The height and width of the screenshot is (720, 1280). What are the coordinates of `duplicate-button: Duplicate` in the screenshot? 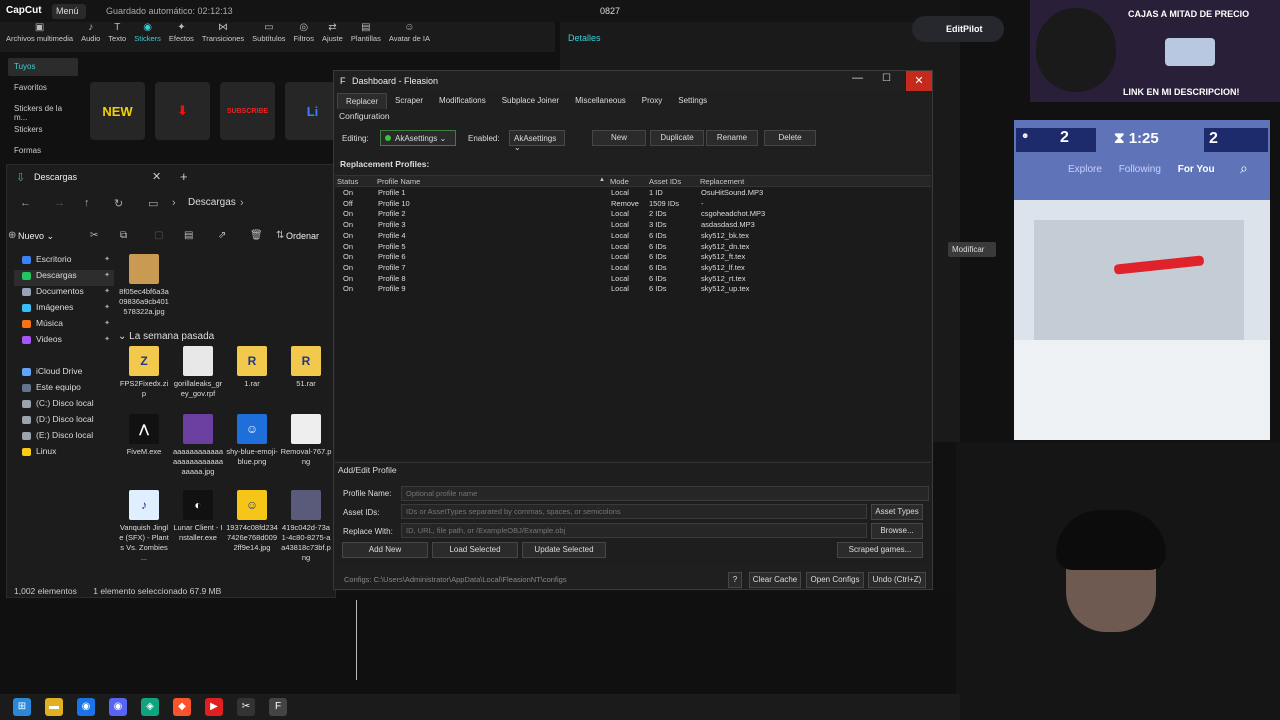 It's located at (677, 138).